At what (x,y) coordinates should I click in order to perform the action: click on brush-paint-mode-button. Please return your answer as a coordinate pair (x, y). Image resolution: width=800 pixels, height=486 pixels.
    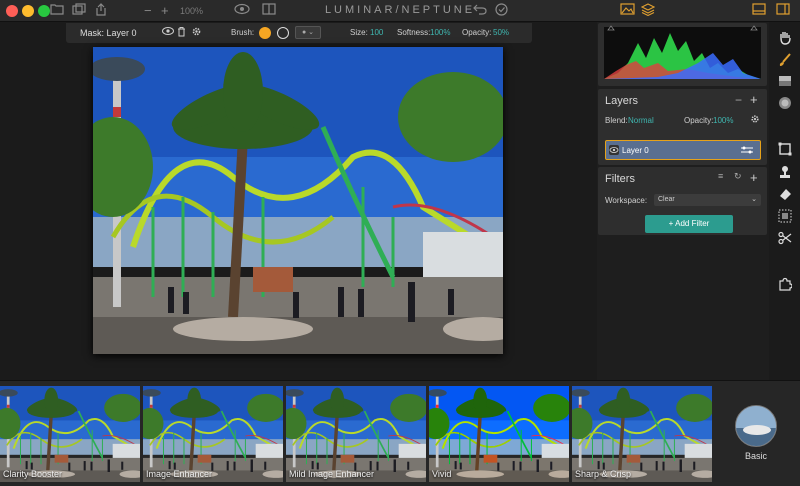
    Looking at the image, I should click on (265, 33).